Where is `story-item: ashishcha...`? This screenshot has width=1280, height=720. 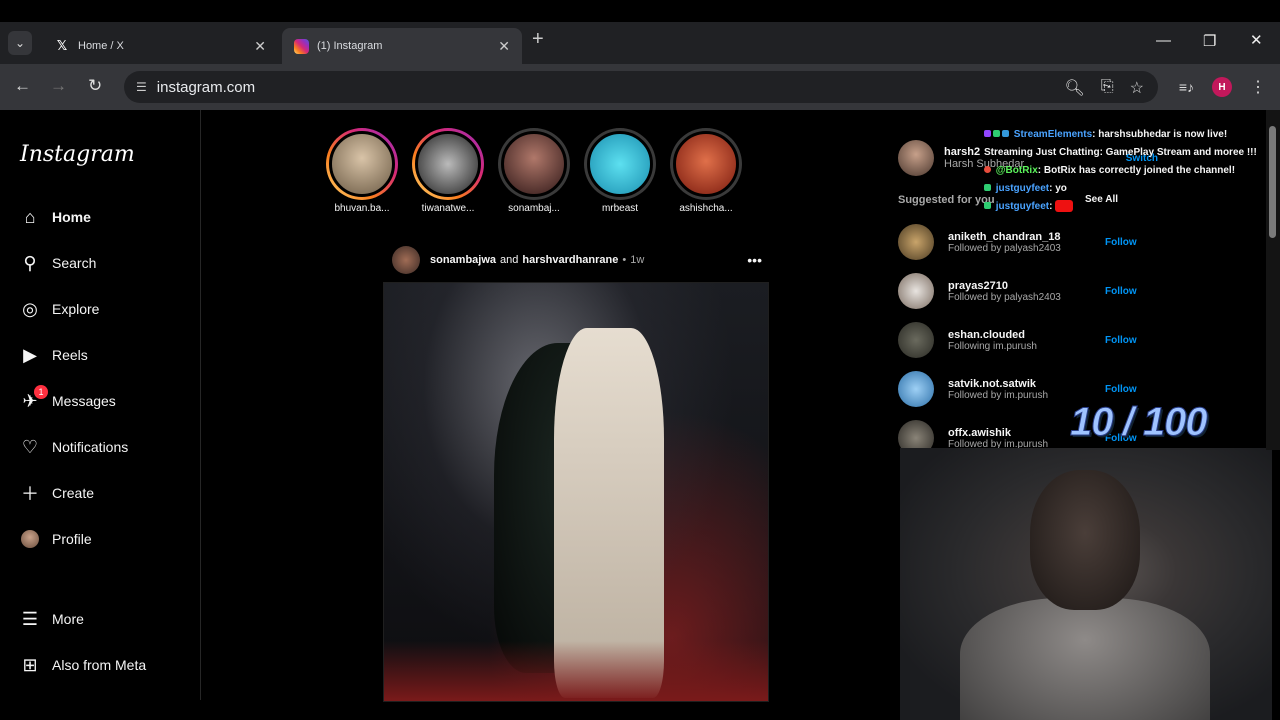
story-item: ashishcha... is located at coordinates (706, 171).